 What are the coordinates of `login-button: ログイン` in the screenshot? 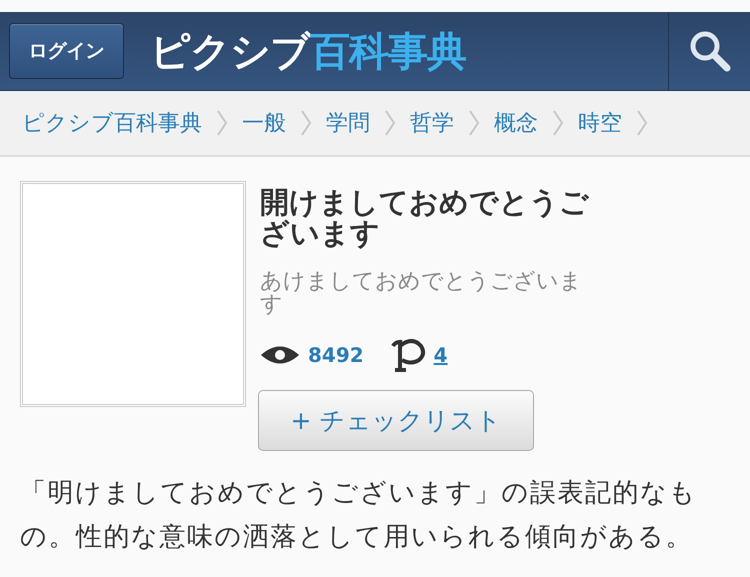 It's located at (66, 51).